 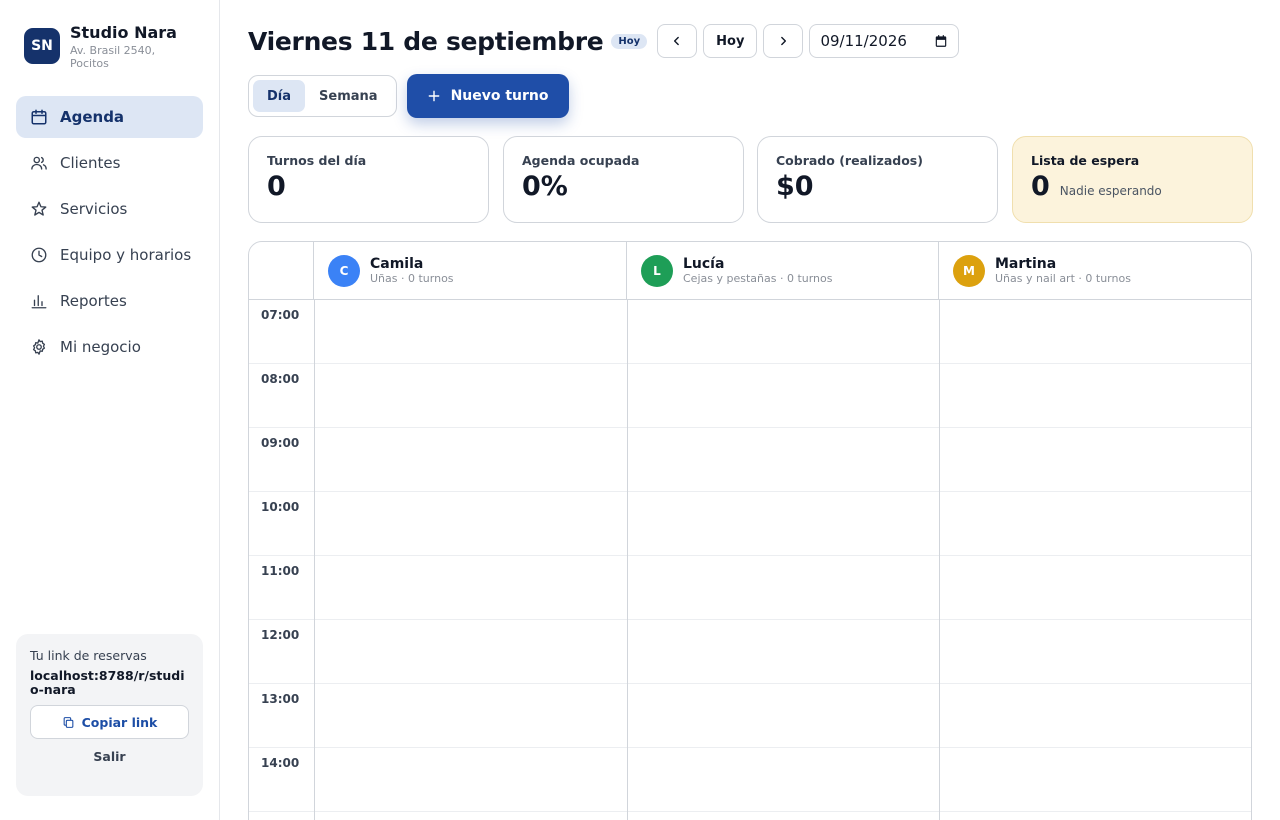 I want to click on stat-card-lista-espera: Lista de espera 0 Nadie esperando, so click(x=1132, y=179).